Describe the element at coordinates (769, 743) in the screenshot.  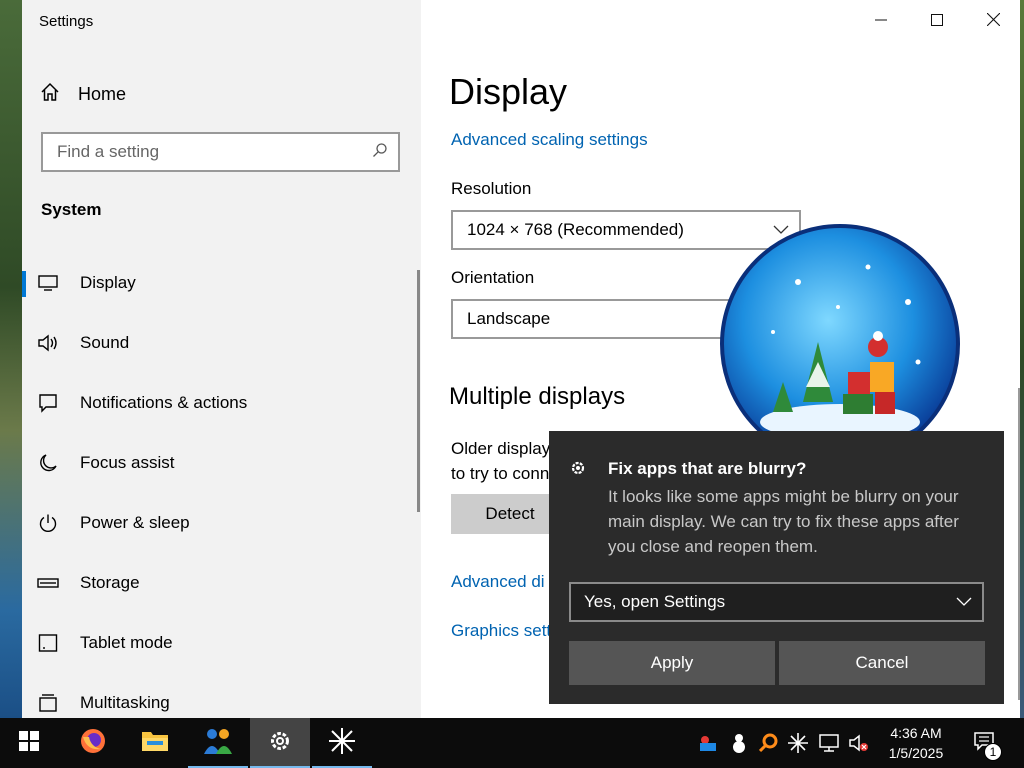
I see `tray-search-icon` at that location.